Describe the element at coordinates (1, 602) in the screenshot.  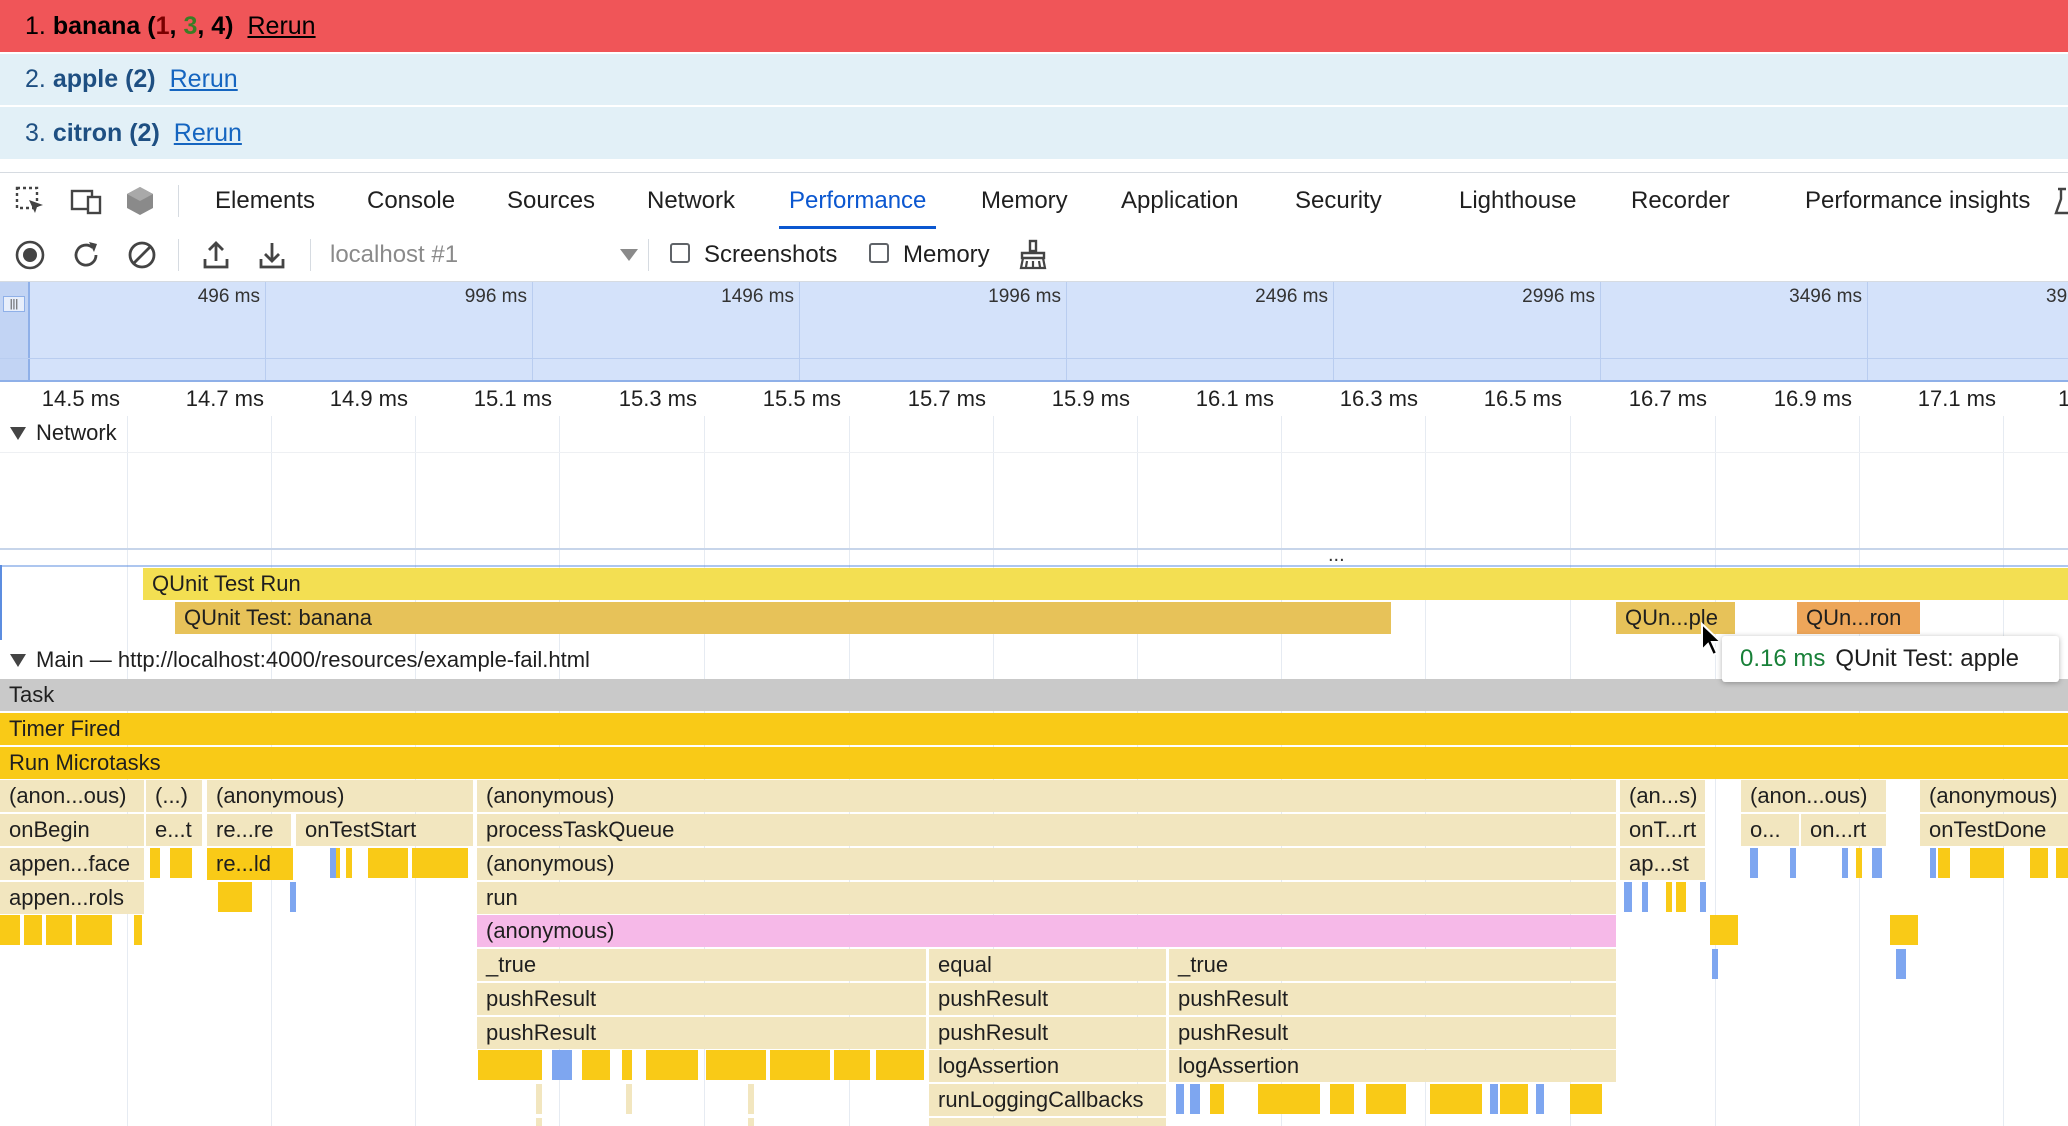
I see `selection-marker` at that location.